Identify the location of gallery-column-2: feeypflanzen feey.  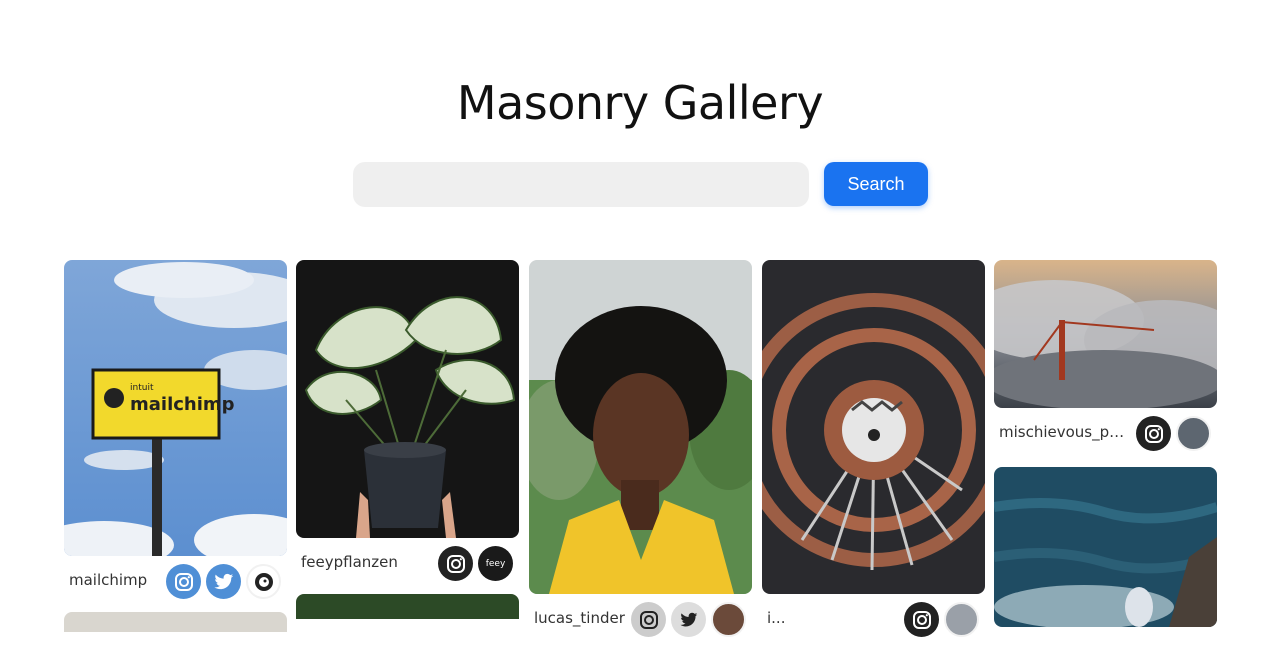
(407, 439).